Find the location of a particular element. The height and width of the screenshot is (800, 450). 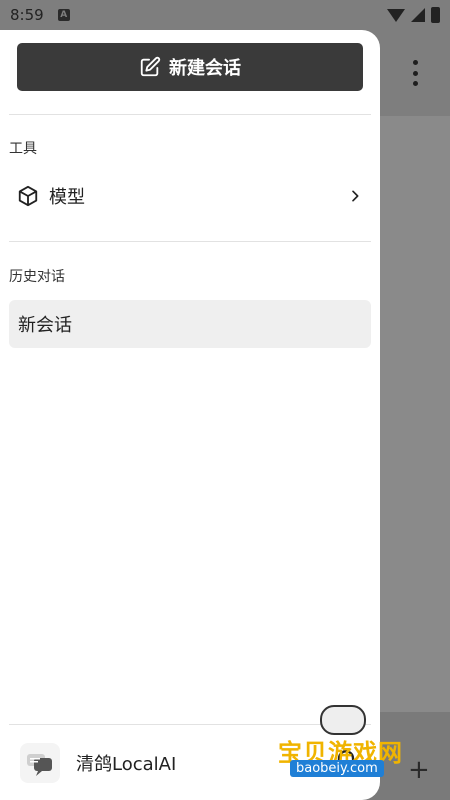

menu-item-model-label: 模型 is located at coordinates (67, 197).